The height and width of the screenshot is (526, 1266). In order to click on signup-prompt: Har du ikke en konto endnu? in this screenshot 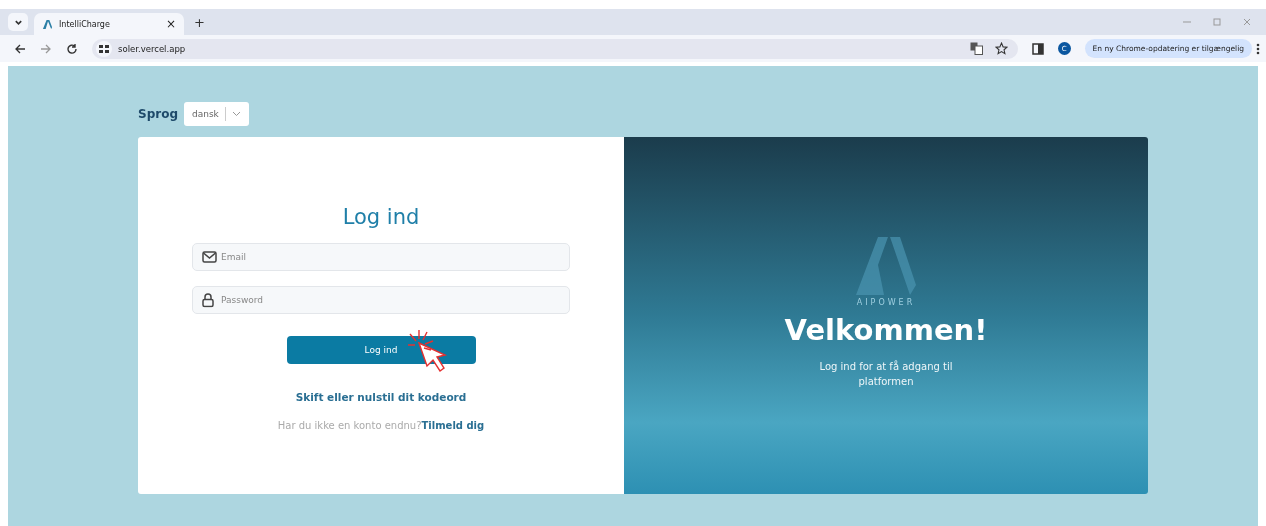, I will do `click(349, 425)`.